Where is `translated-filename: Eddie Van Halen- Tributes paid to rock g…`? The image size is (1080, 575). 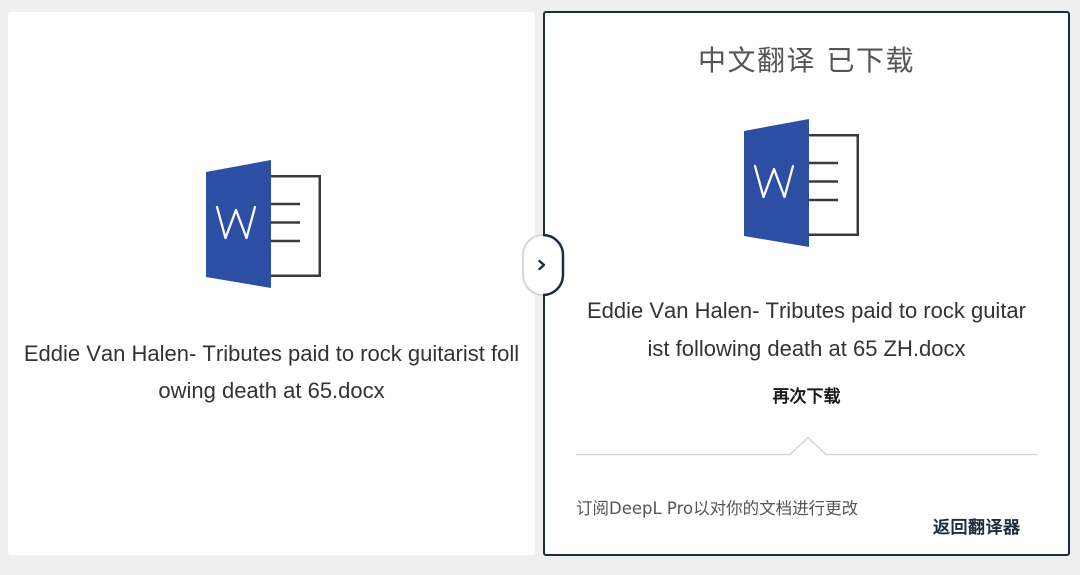
translated-filename: Eddie Van Halen- Tributes paid to rock g… is located at coordinates (806, 329).